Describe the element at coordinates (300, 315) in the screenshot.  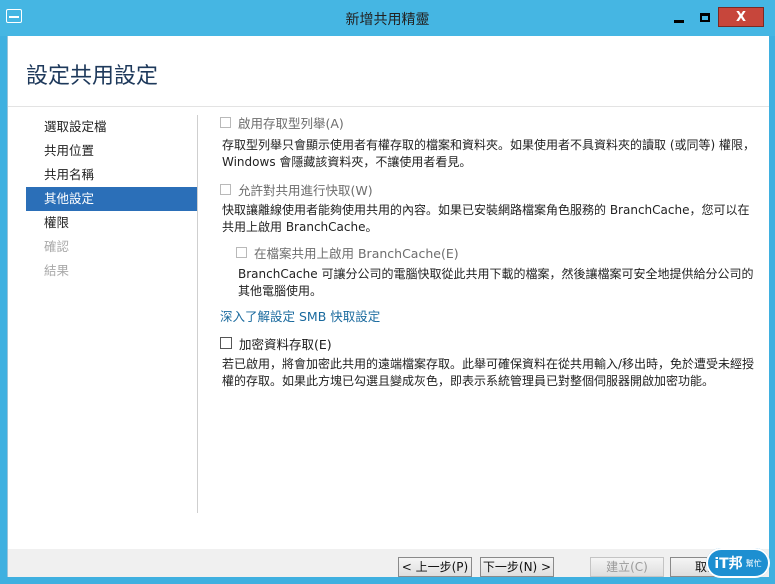
I see `smb-caching-learn-more-link: 深入了解設定 SMB 快取設定` at that location.